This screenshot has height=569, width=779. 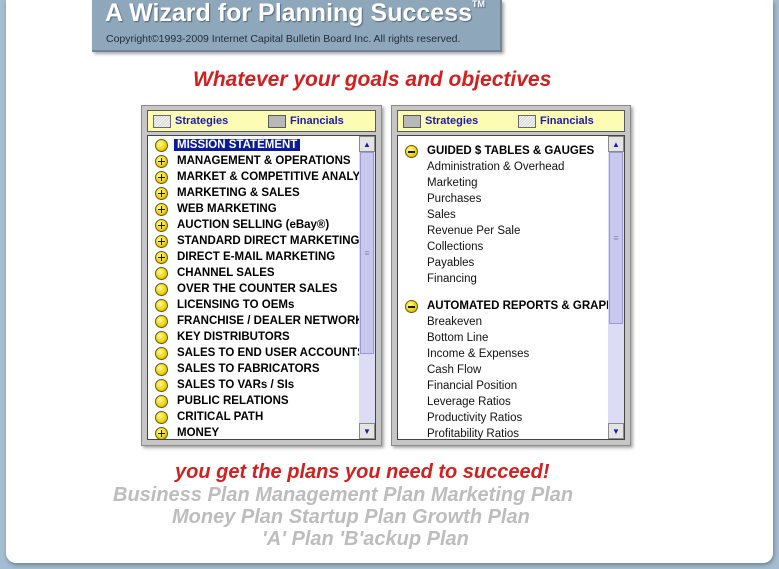 I want to click on list-item: Financial Position, so click(x=472, y=386).